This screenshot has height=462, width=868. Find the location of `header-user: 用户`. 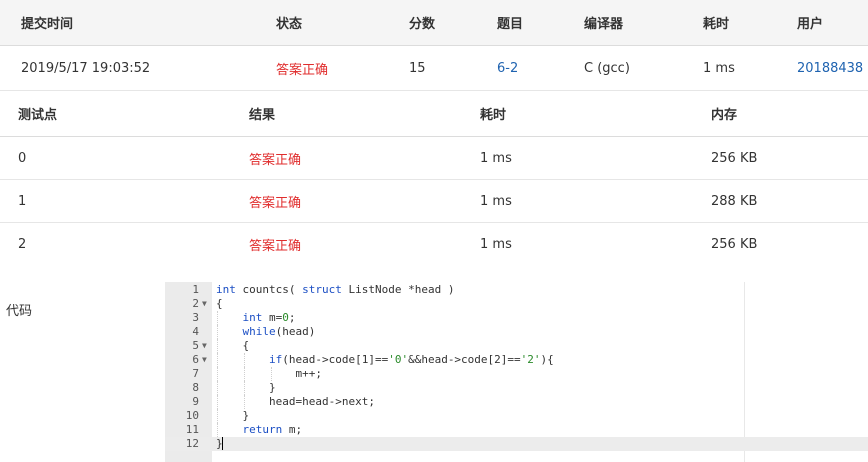

header-user: 用户 is located at coordinates (810, 24).